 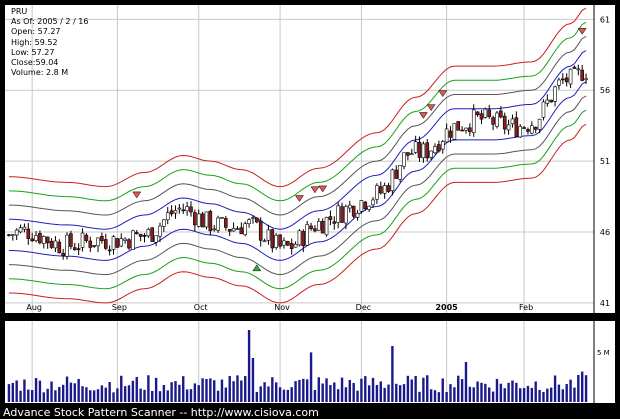 I want to click on volume-axis-label: 5 M, so click(x=603, y=353).